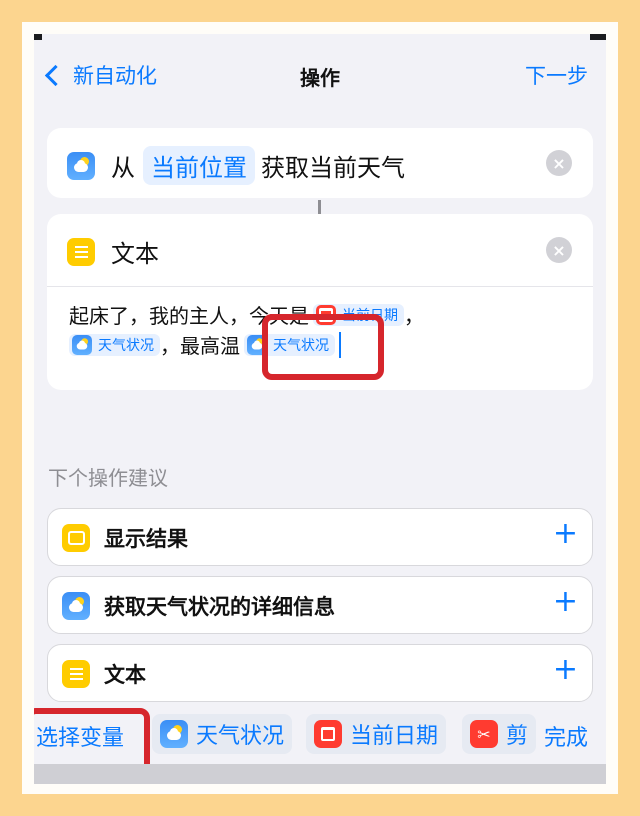 Image resolution: width=640 pixels, height=816 pixels. Describe the element at coordinates (199, 165) in the screenshot. I see `location-token: 当前位置` at that location.